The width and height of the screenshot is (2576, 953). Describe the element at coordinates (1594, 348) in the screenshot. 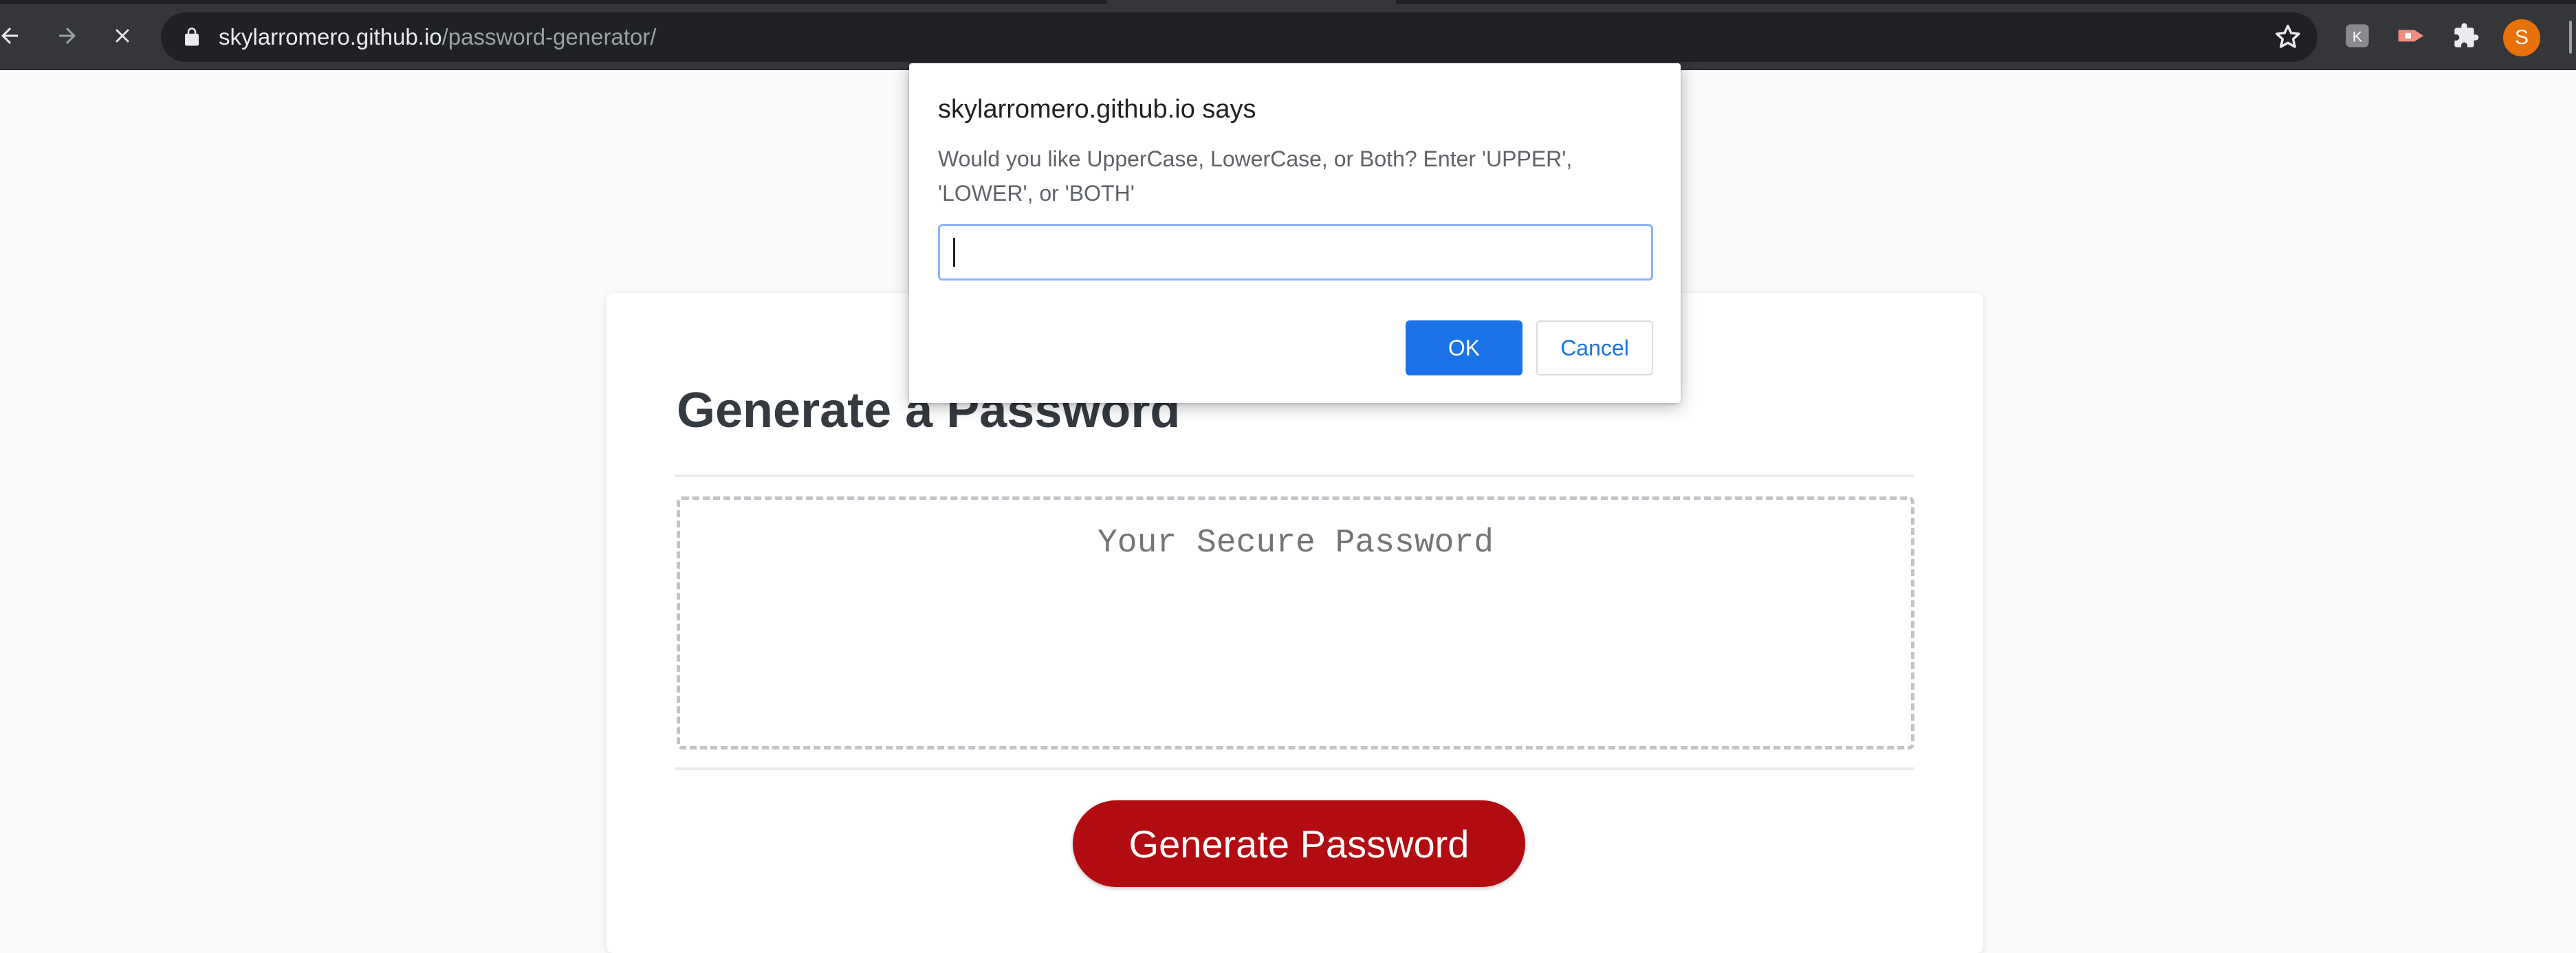

I see `cancel-button: Cancel` at that location.